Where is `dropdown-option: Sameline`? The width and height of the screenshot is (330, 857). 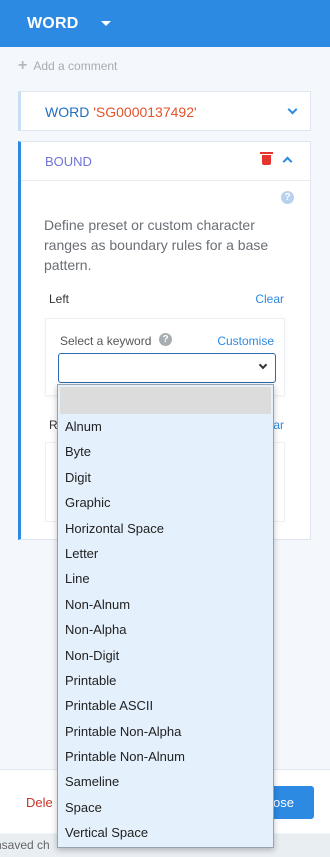
dropdown-option: Sameline is located at coordinates (165, 781).